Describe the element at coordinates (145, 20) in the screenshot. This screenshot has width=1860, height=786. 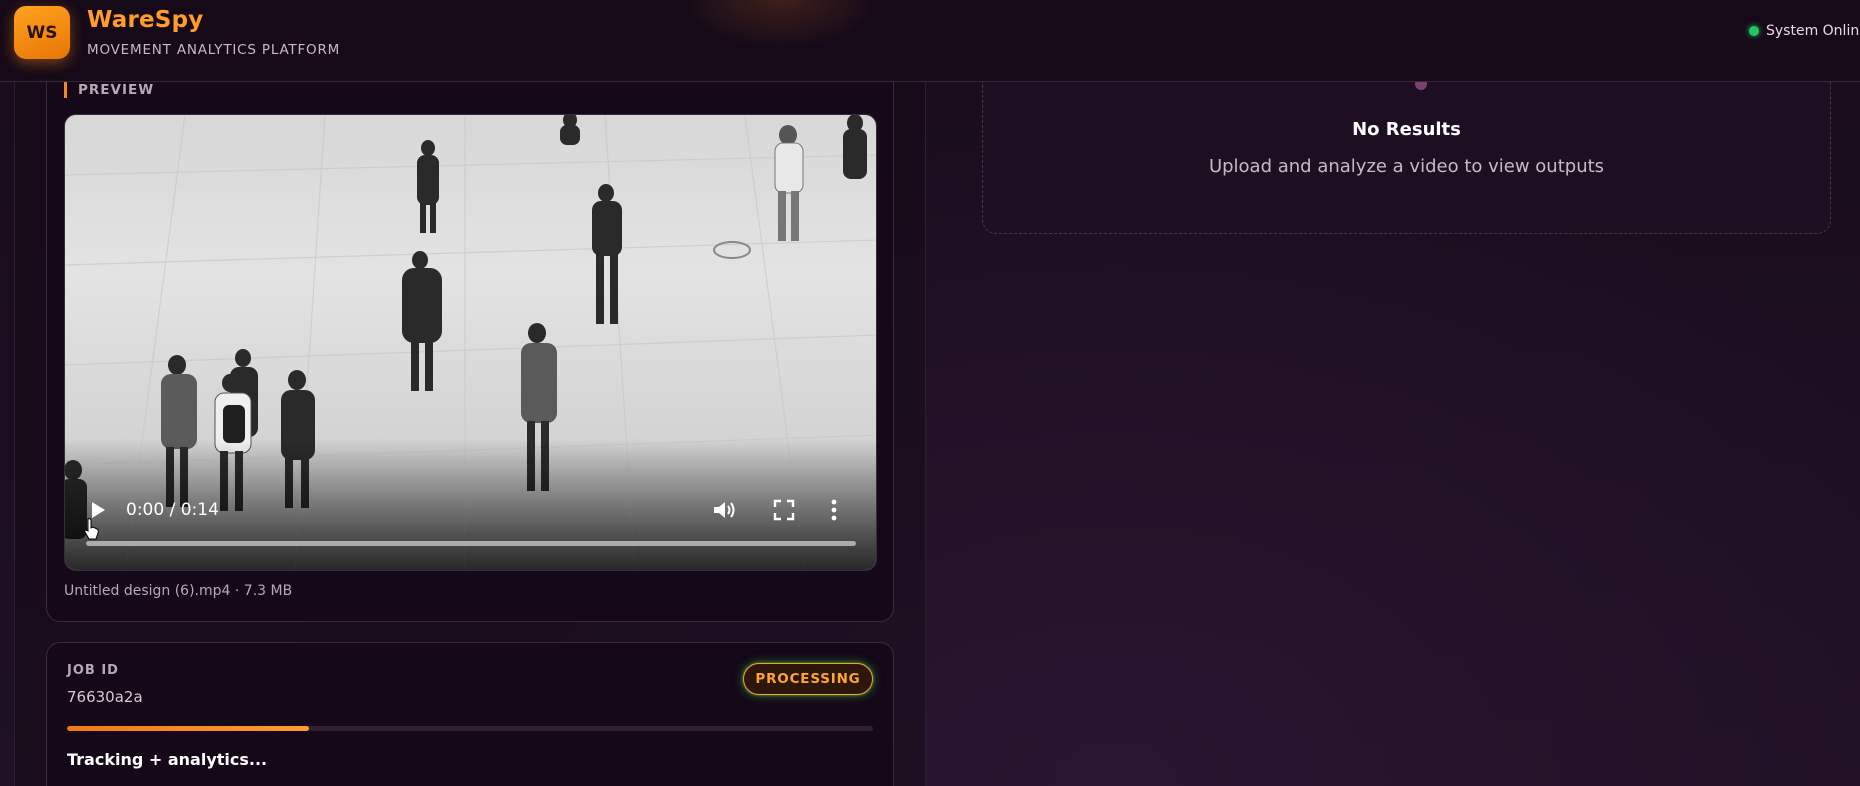
I see `brand-name: WareSpy` at that location.